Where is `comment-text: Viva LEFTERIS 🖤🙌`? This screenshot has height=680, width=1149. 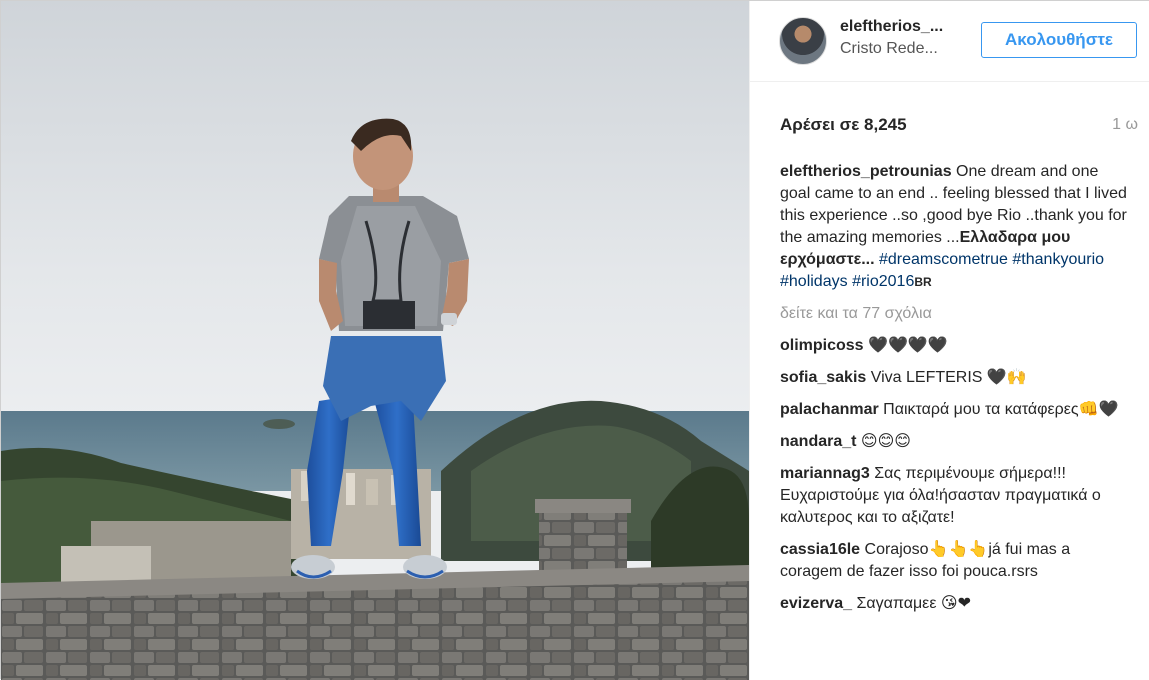
comment-text: Viva LEFTERIS 🖤🙌 is located at coordinates (946, 377).